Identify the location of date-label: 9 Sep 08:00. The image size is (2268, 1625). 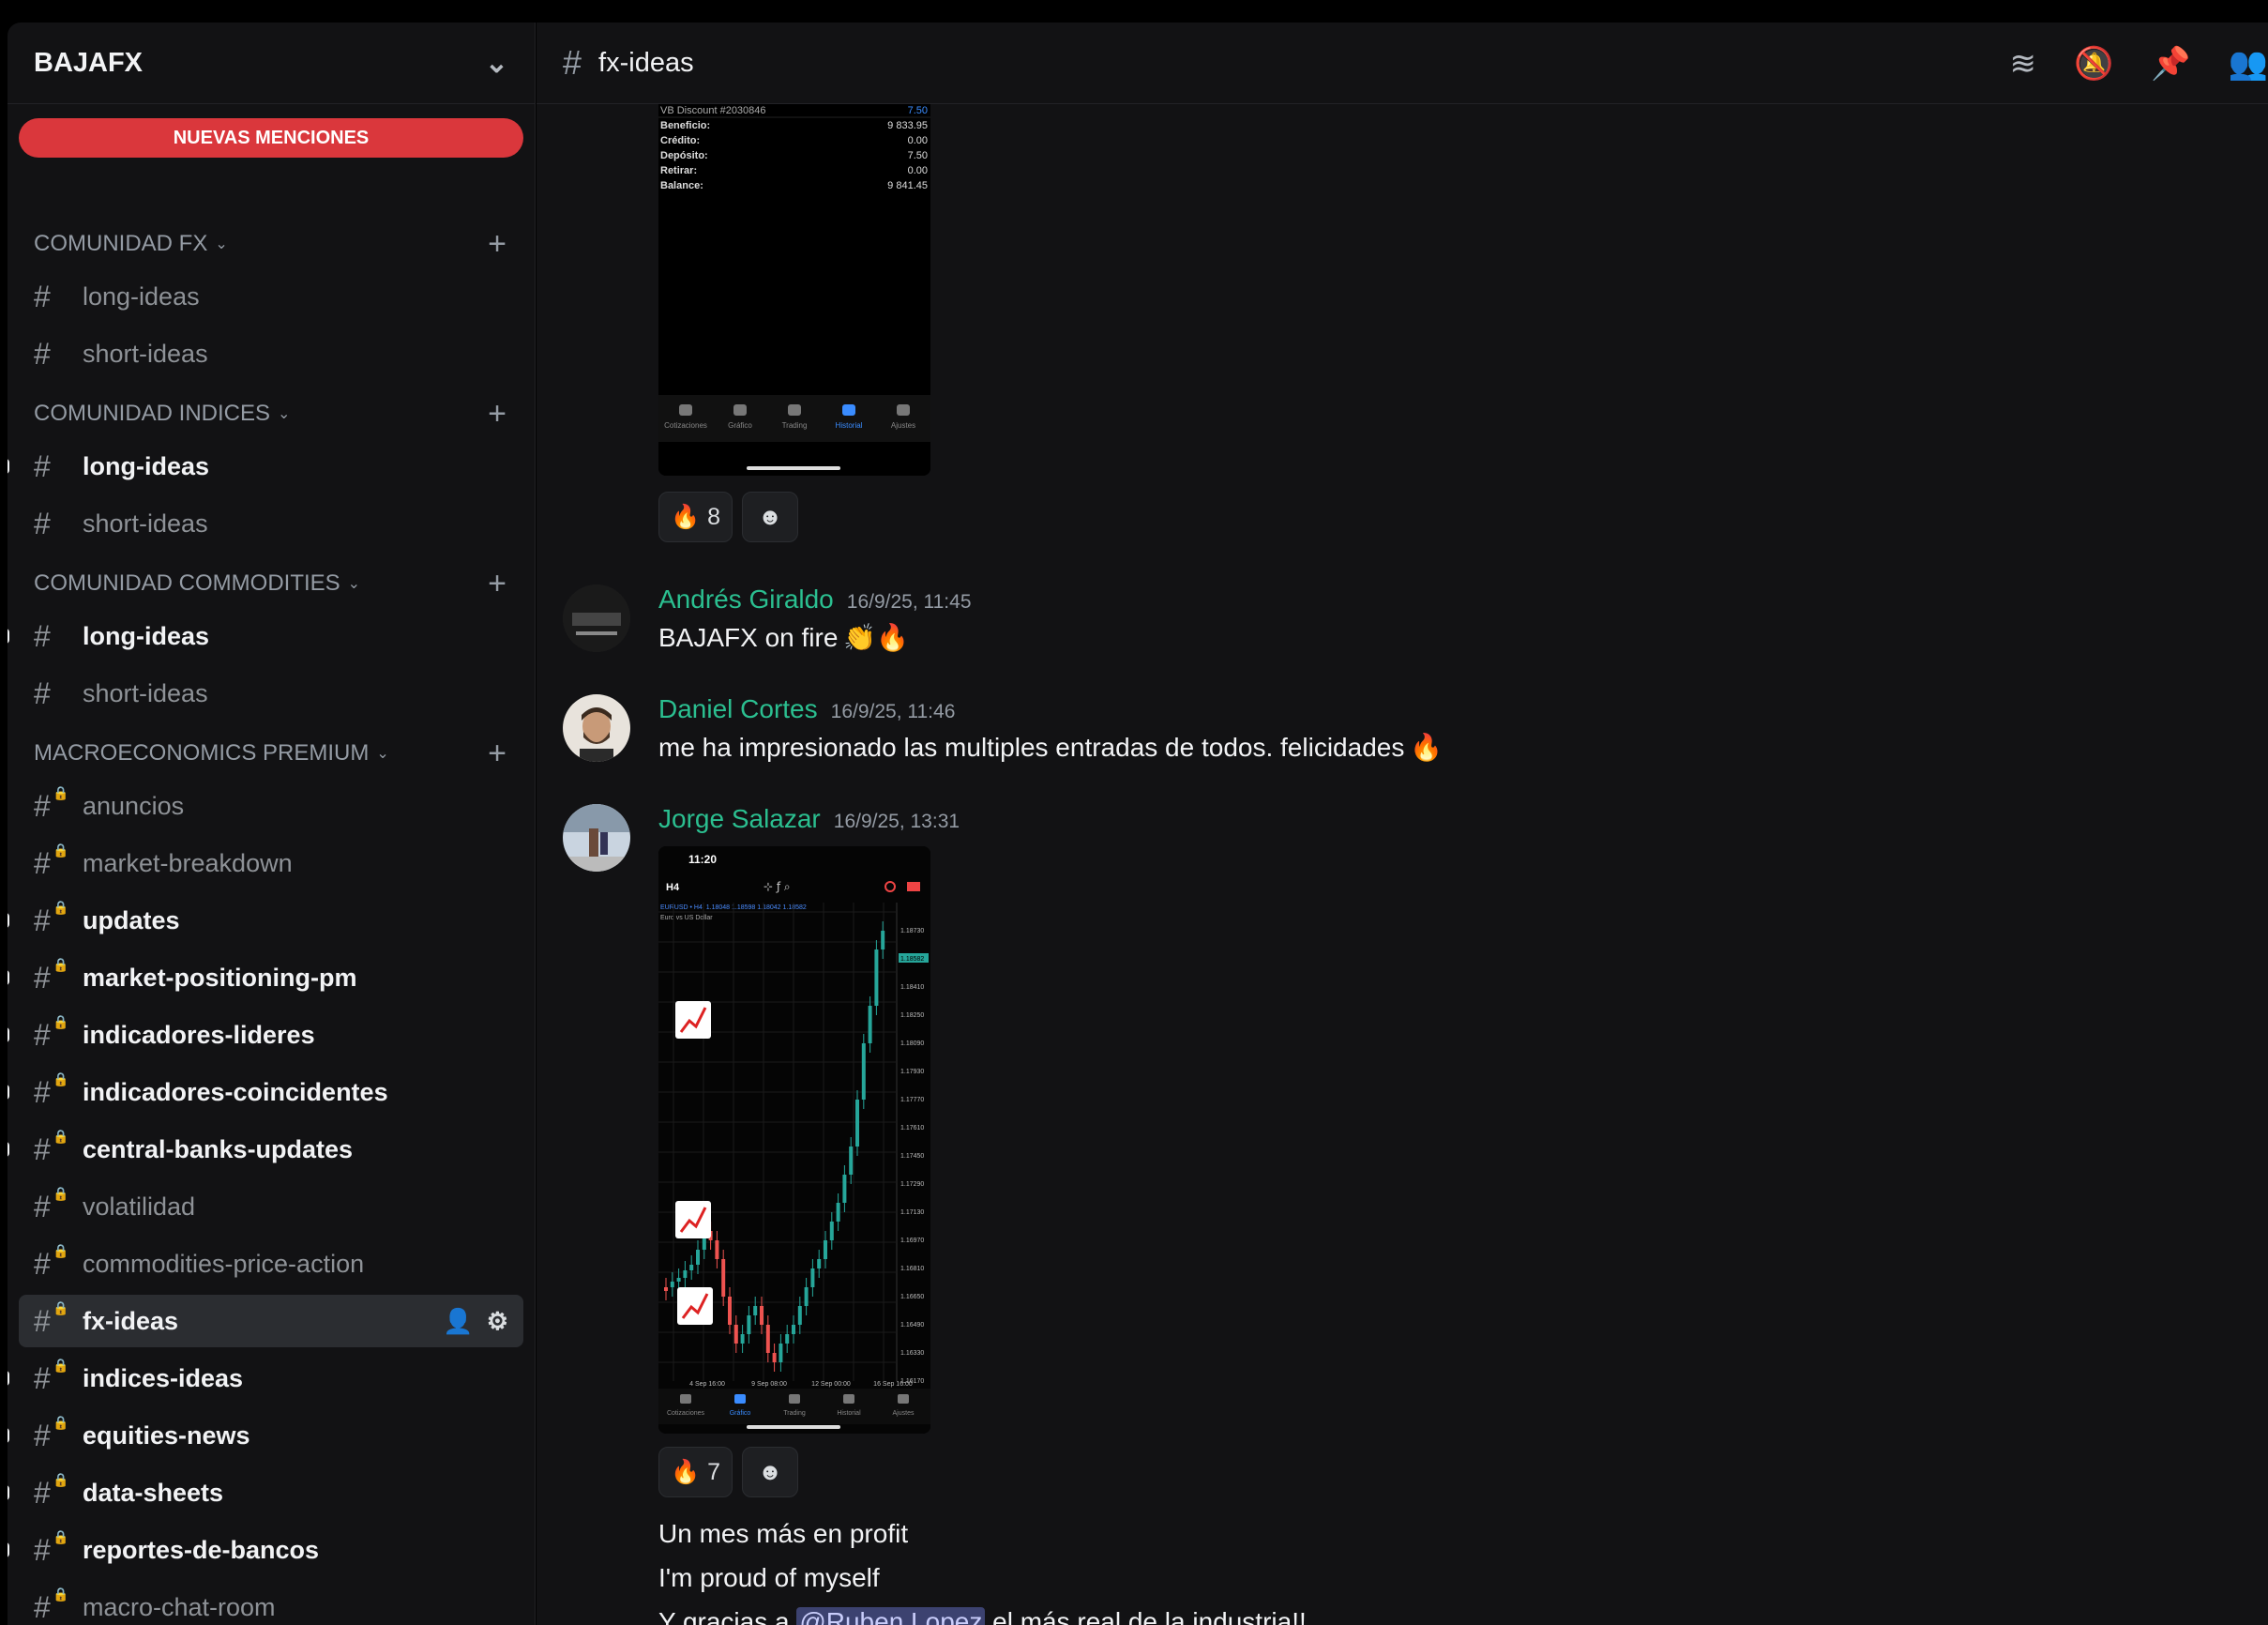
(769, 1384).